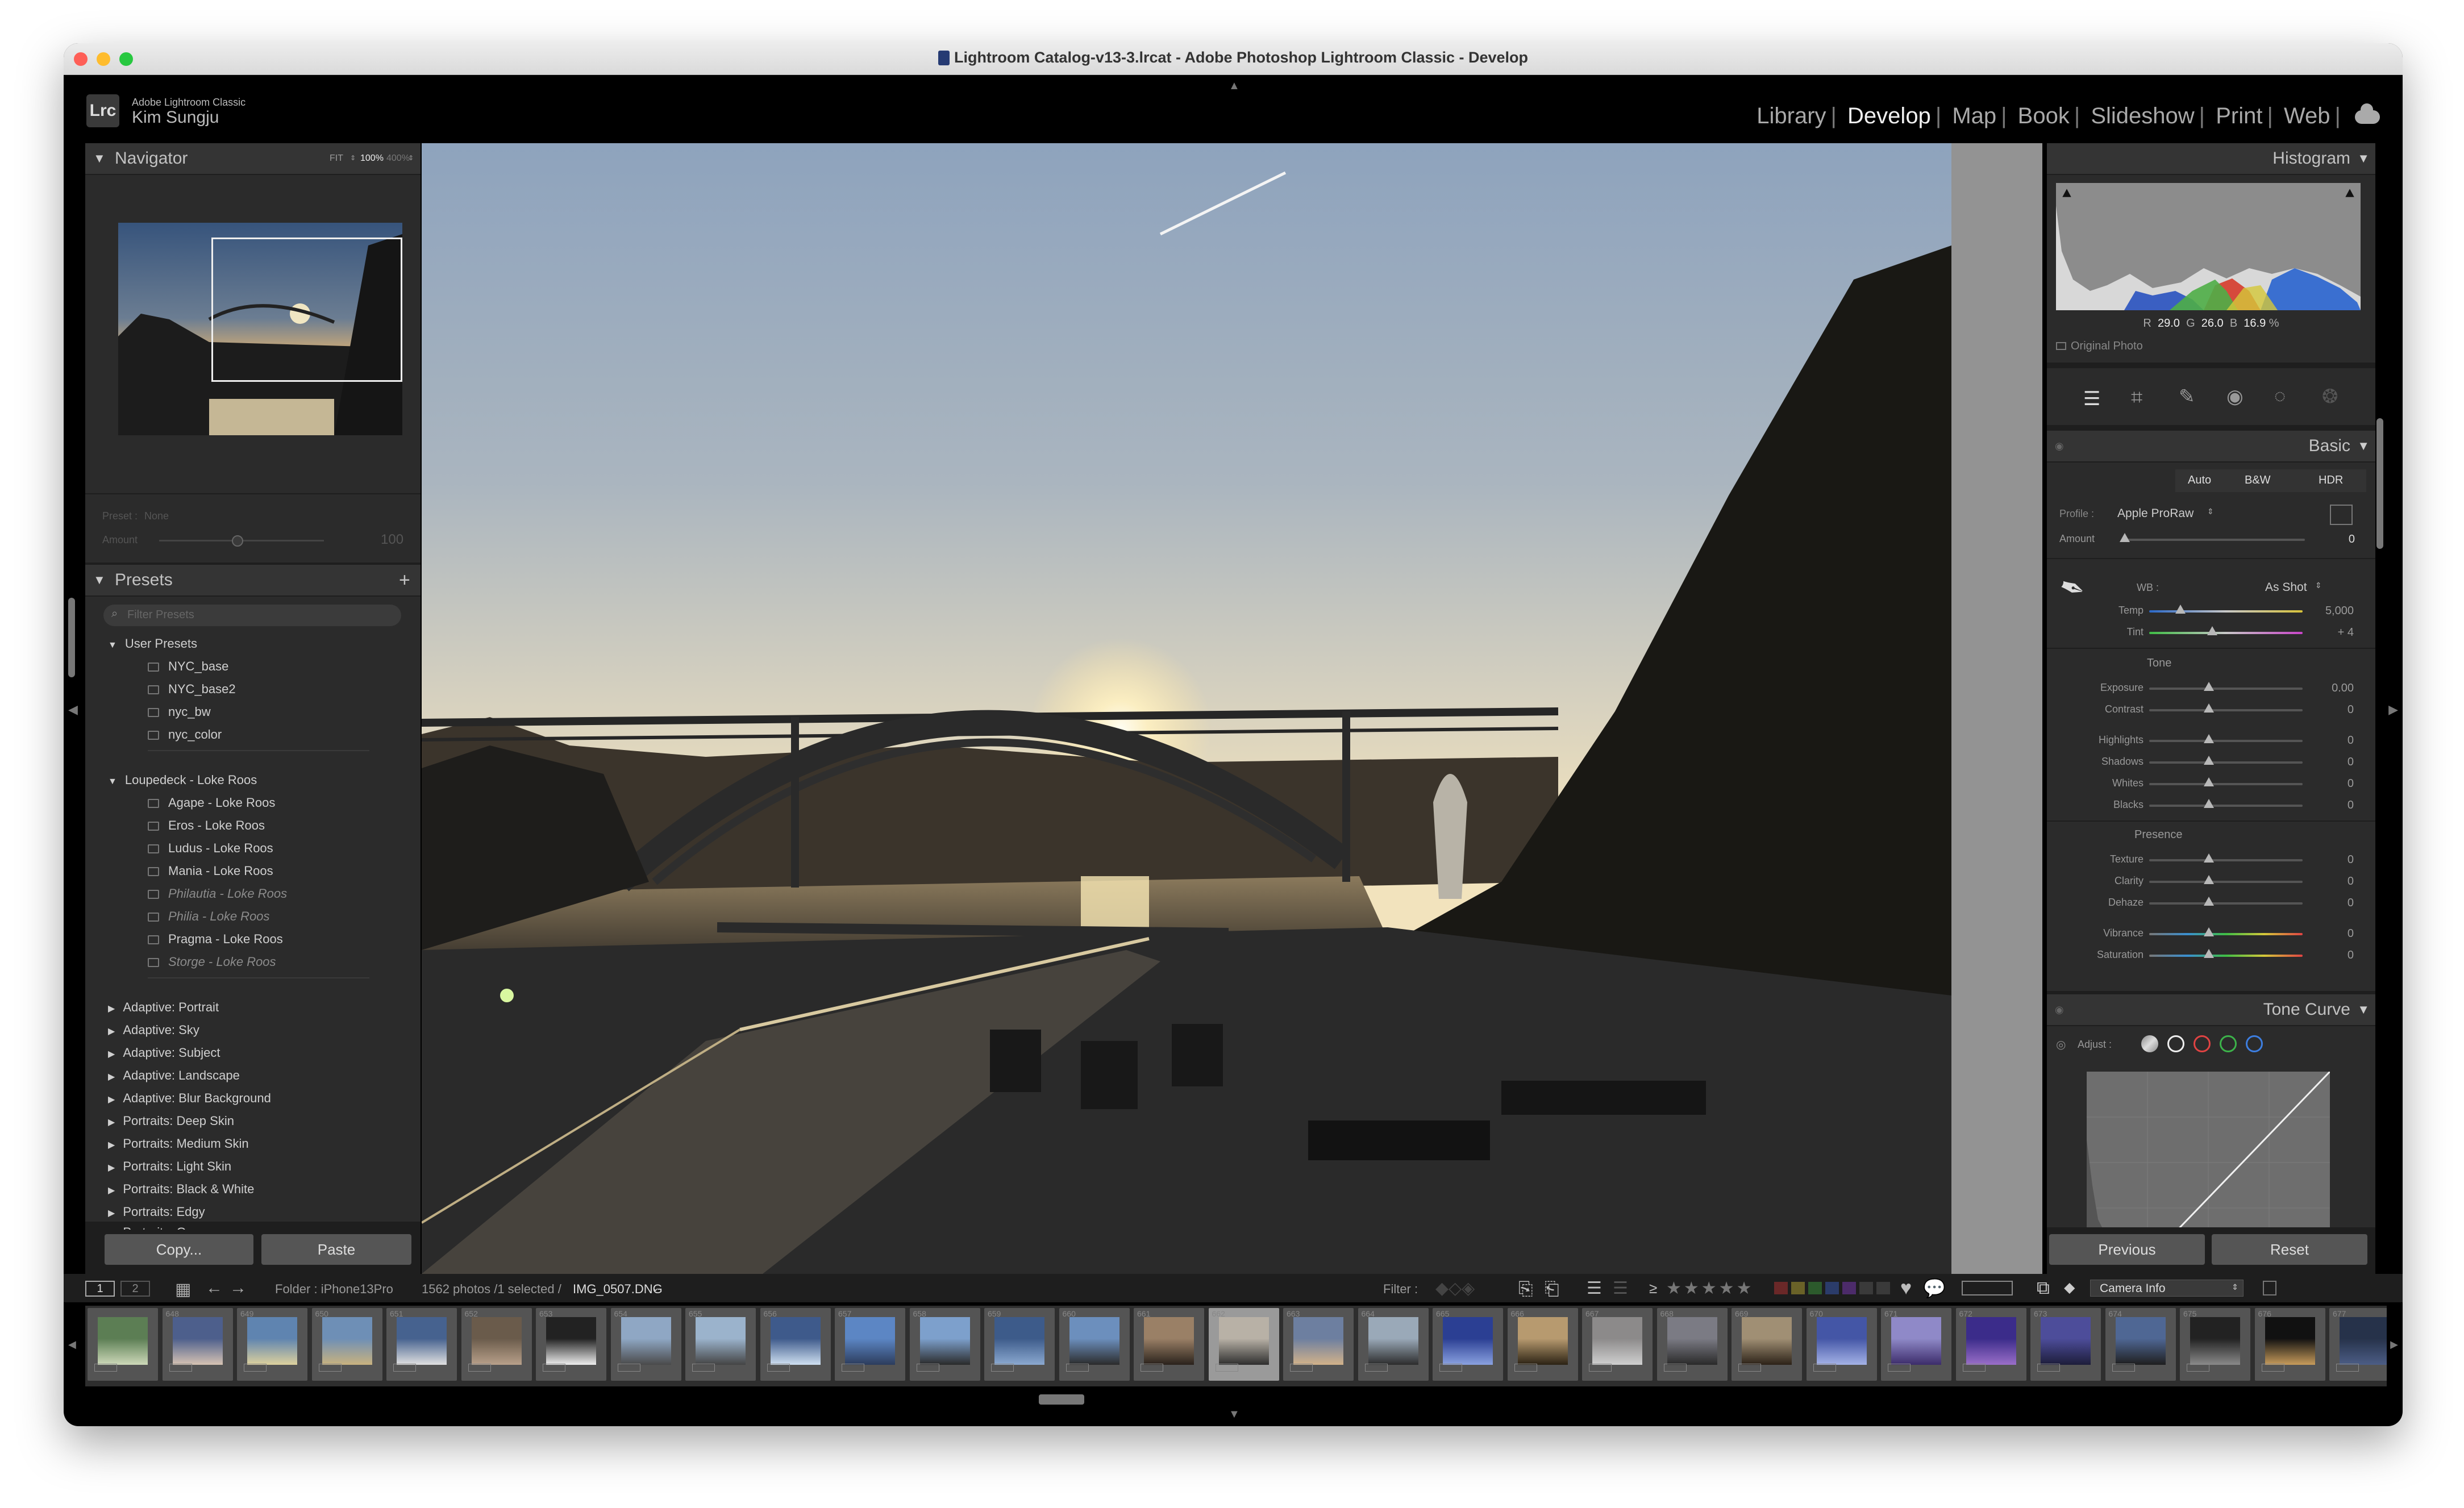 This screenshot has width=2464, height=1508. I want to click on rating-operator: ≥, so click(1653, 1288).